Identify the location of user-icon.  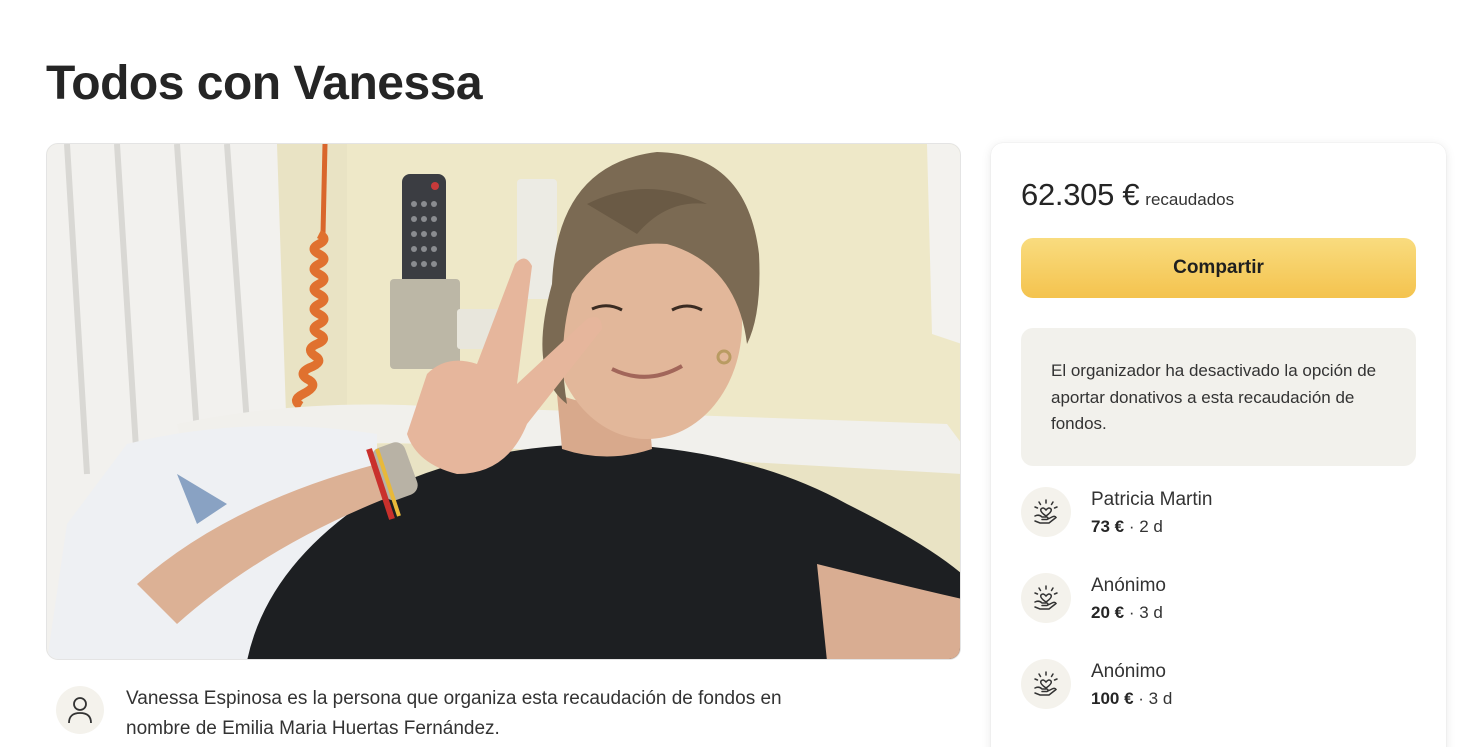
(80, 710).